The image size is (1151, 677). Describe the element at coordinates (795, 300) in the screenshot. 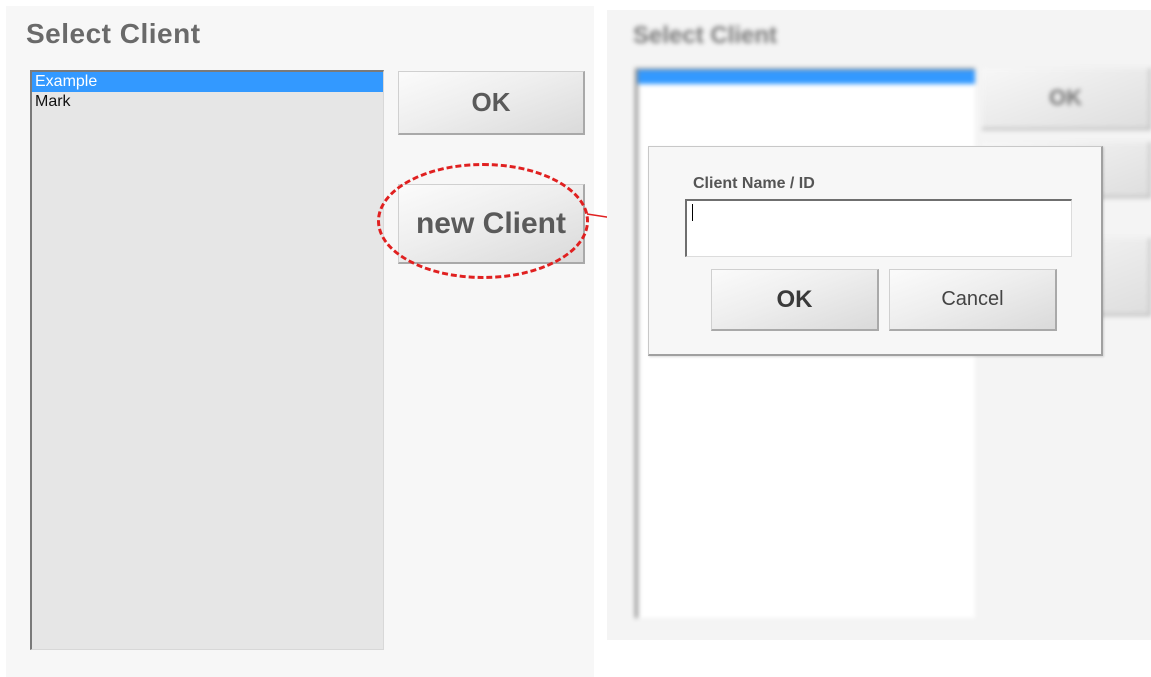

I see `dialog-ok-button: OK` at that location.